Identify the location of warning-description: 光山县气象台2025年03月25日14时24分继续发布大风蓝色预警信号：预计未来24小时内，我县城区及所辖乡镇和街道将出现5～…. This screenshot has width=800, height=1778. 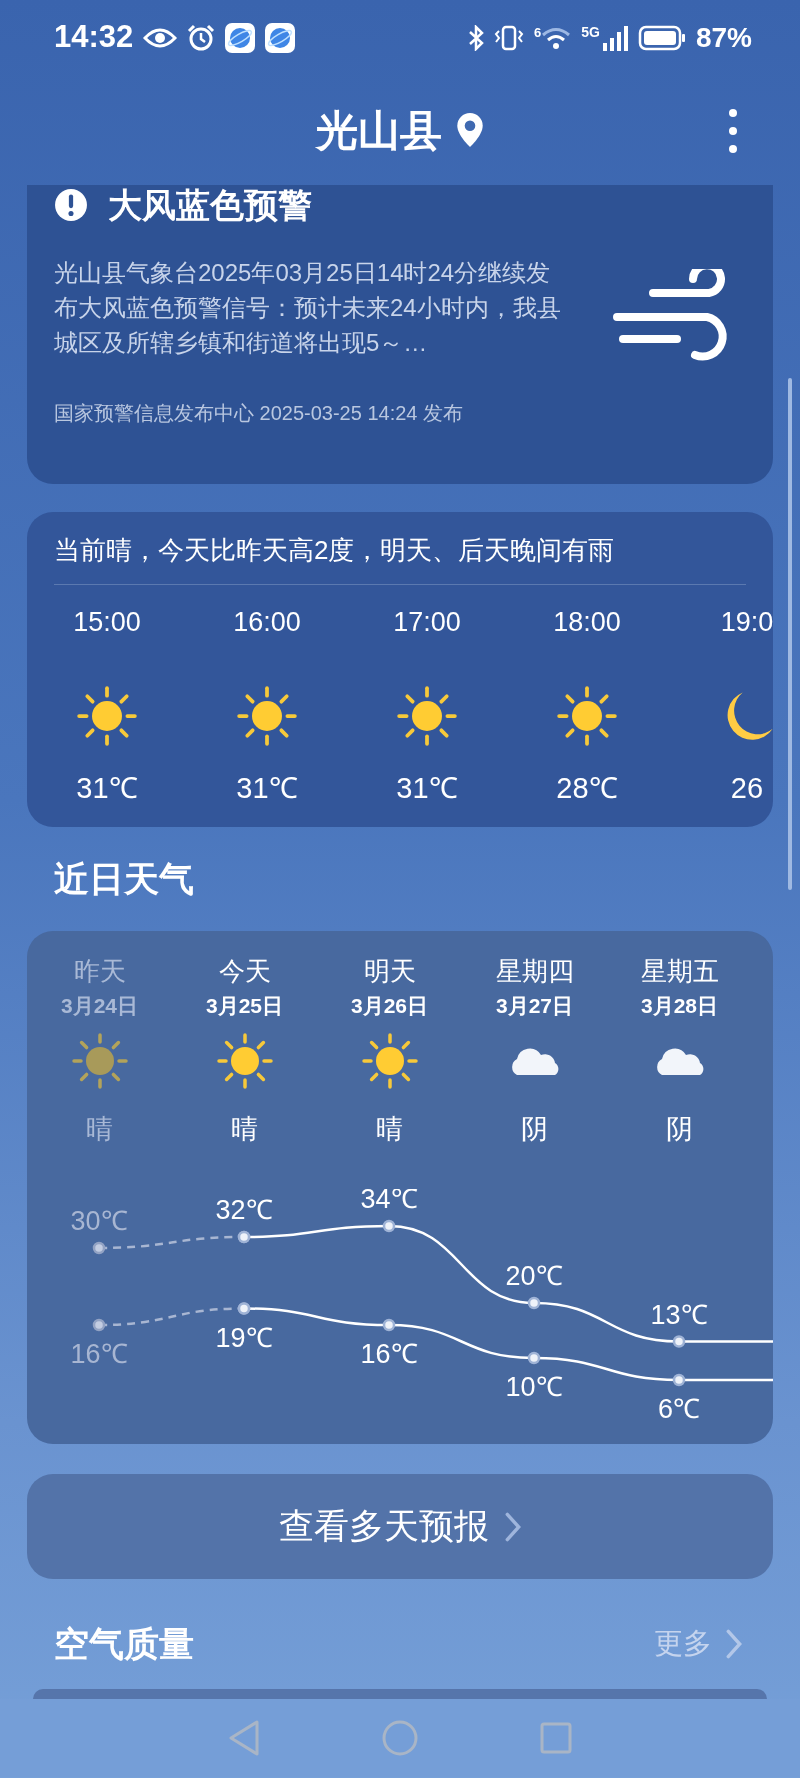
(308, 308).